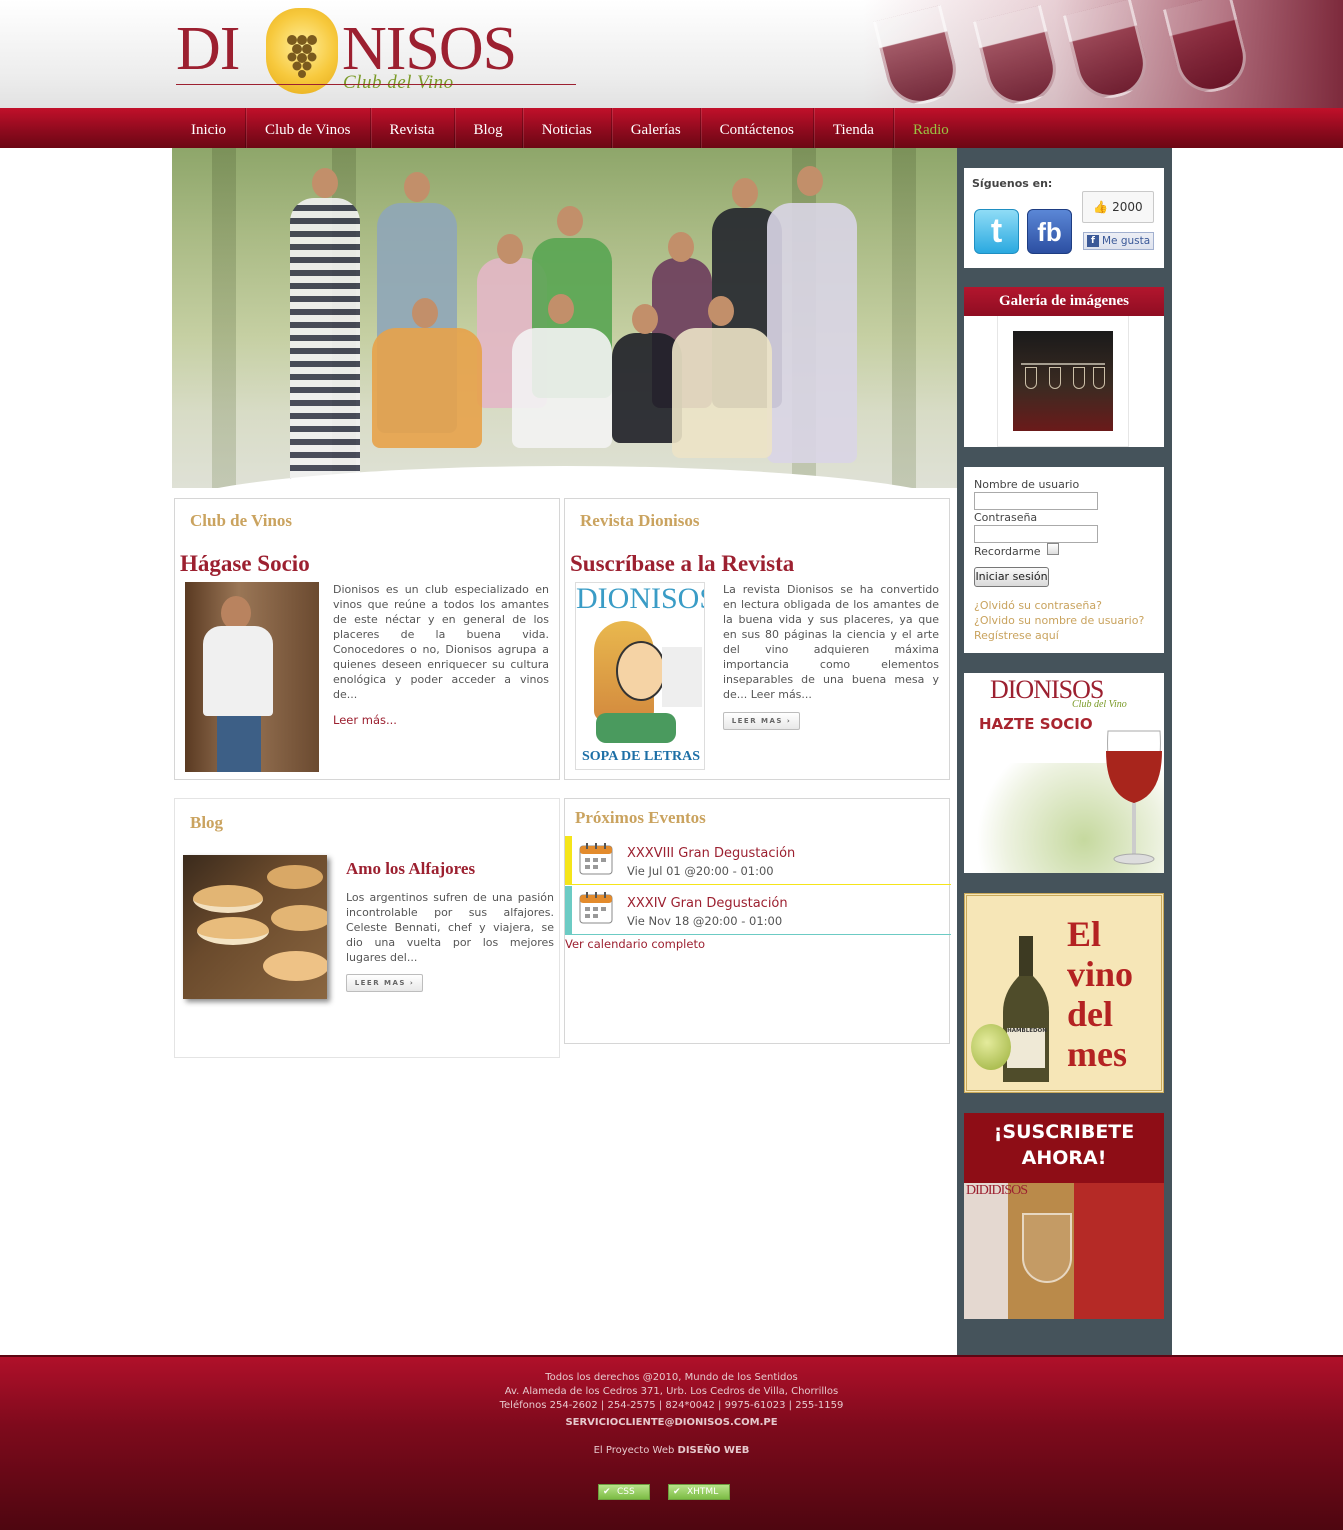  Describe the element at coordinates (1064, 1251) in the screenshot. I see `magazine-covers-image: DIDIDISOS` at that location.